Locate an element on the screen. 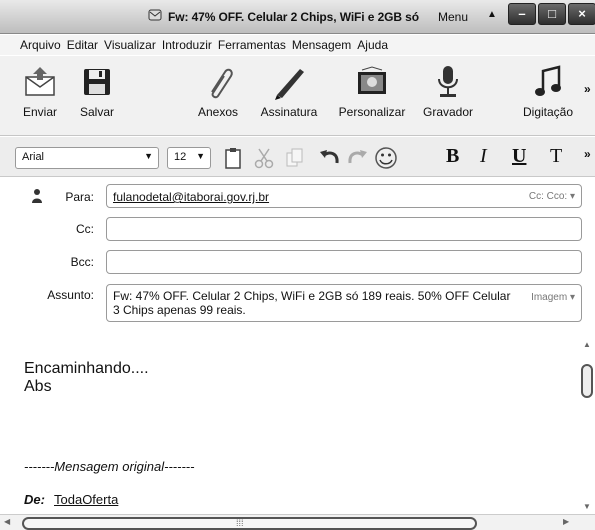 Image resolution: width=595 pixels, height=530 pixels. from-label: De: is located at coordinates (34, 499).